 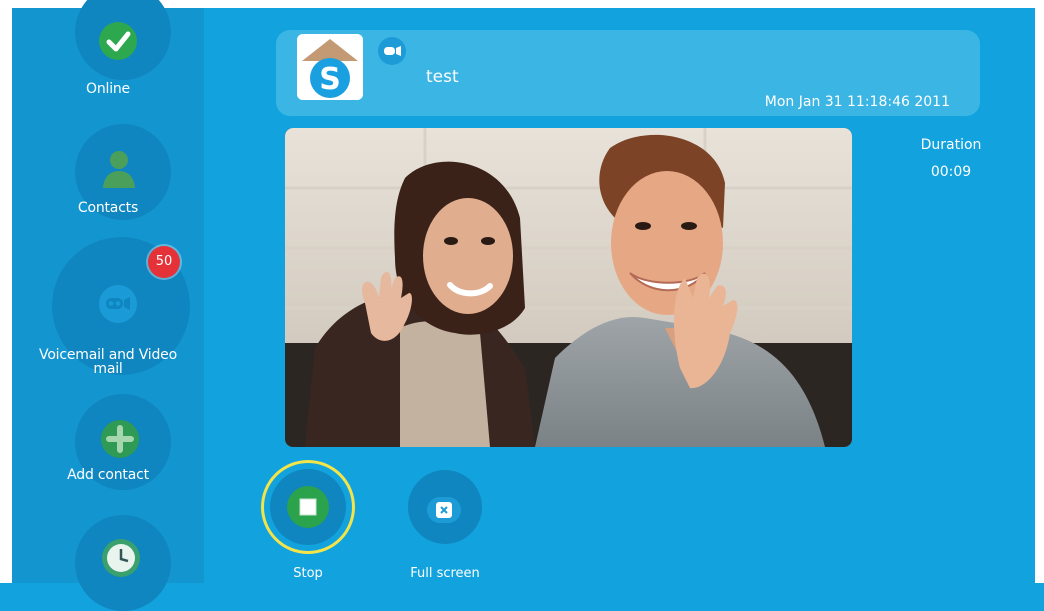 What do you see at coordinates (119, 438) in the screenshot?
I see `add-contact-icon` at bounding box center [119, 438].